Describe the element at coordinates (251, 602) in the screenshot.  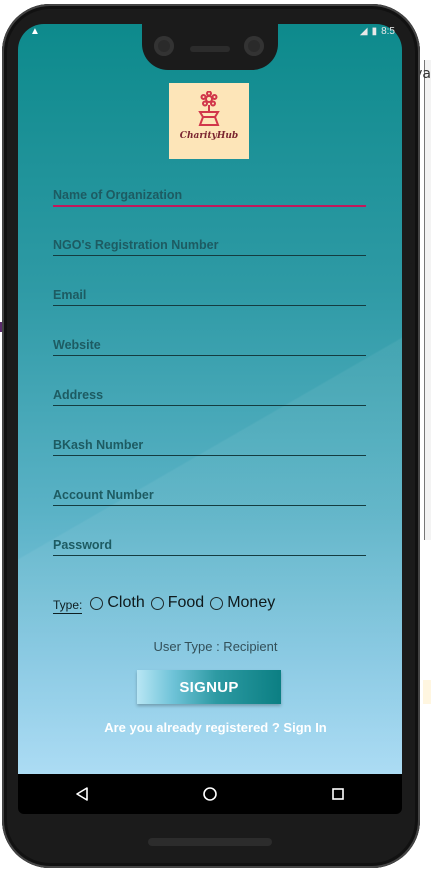
I see `radio-money-label: Money` at that location.